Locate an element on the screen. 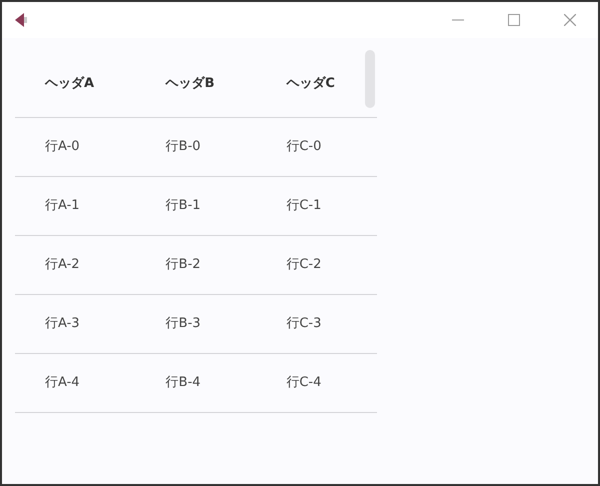 Image resolution: width=600 pixels, height=486 pixels. table-row: 行A-2 行B-2 行C-2 is located at coordinates (196, 265).